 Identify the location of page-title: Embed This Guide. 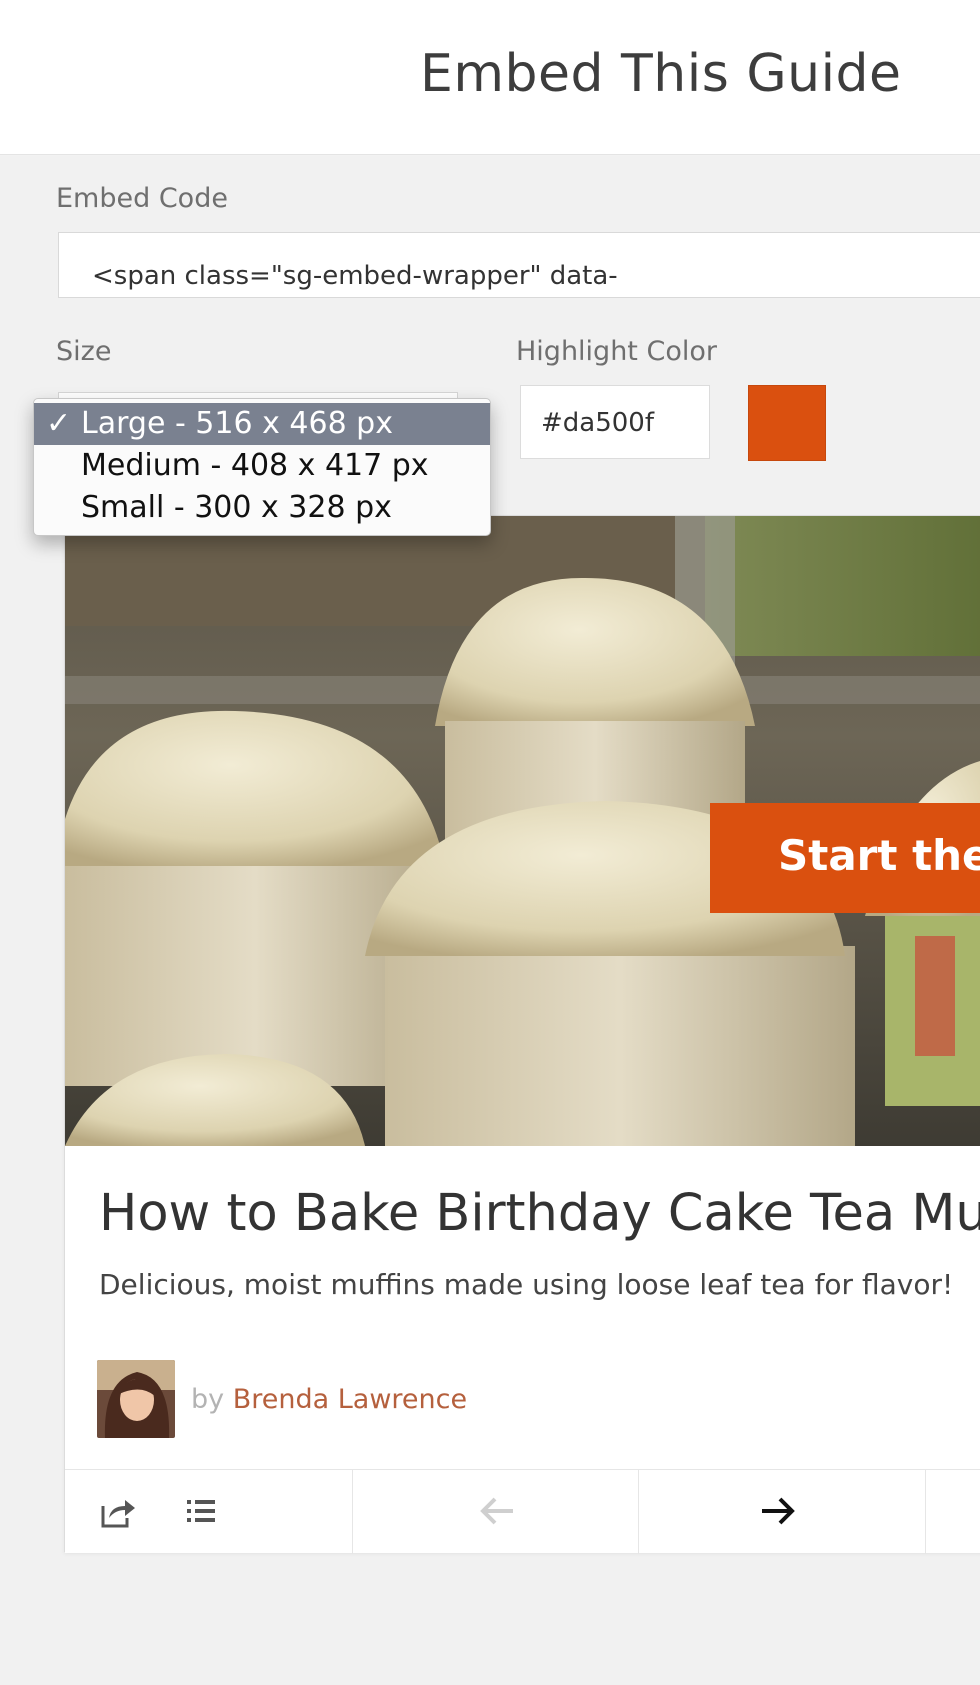
(661, 74).